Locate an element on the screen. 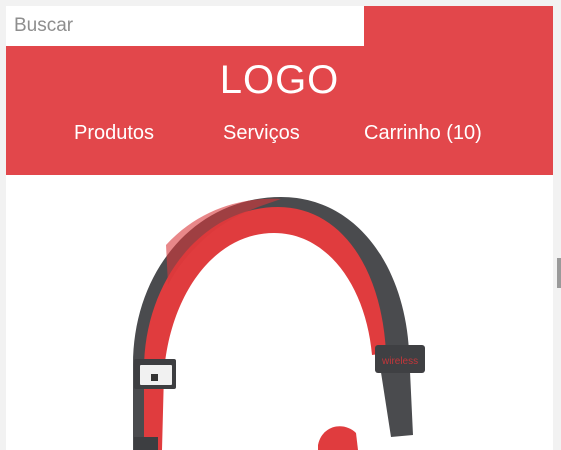 This screenshot has height=450, width=561. main-nav: Produtos Serviços Carrinho (10) is located at coordinates (279, 133).